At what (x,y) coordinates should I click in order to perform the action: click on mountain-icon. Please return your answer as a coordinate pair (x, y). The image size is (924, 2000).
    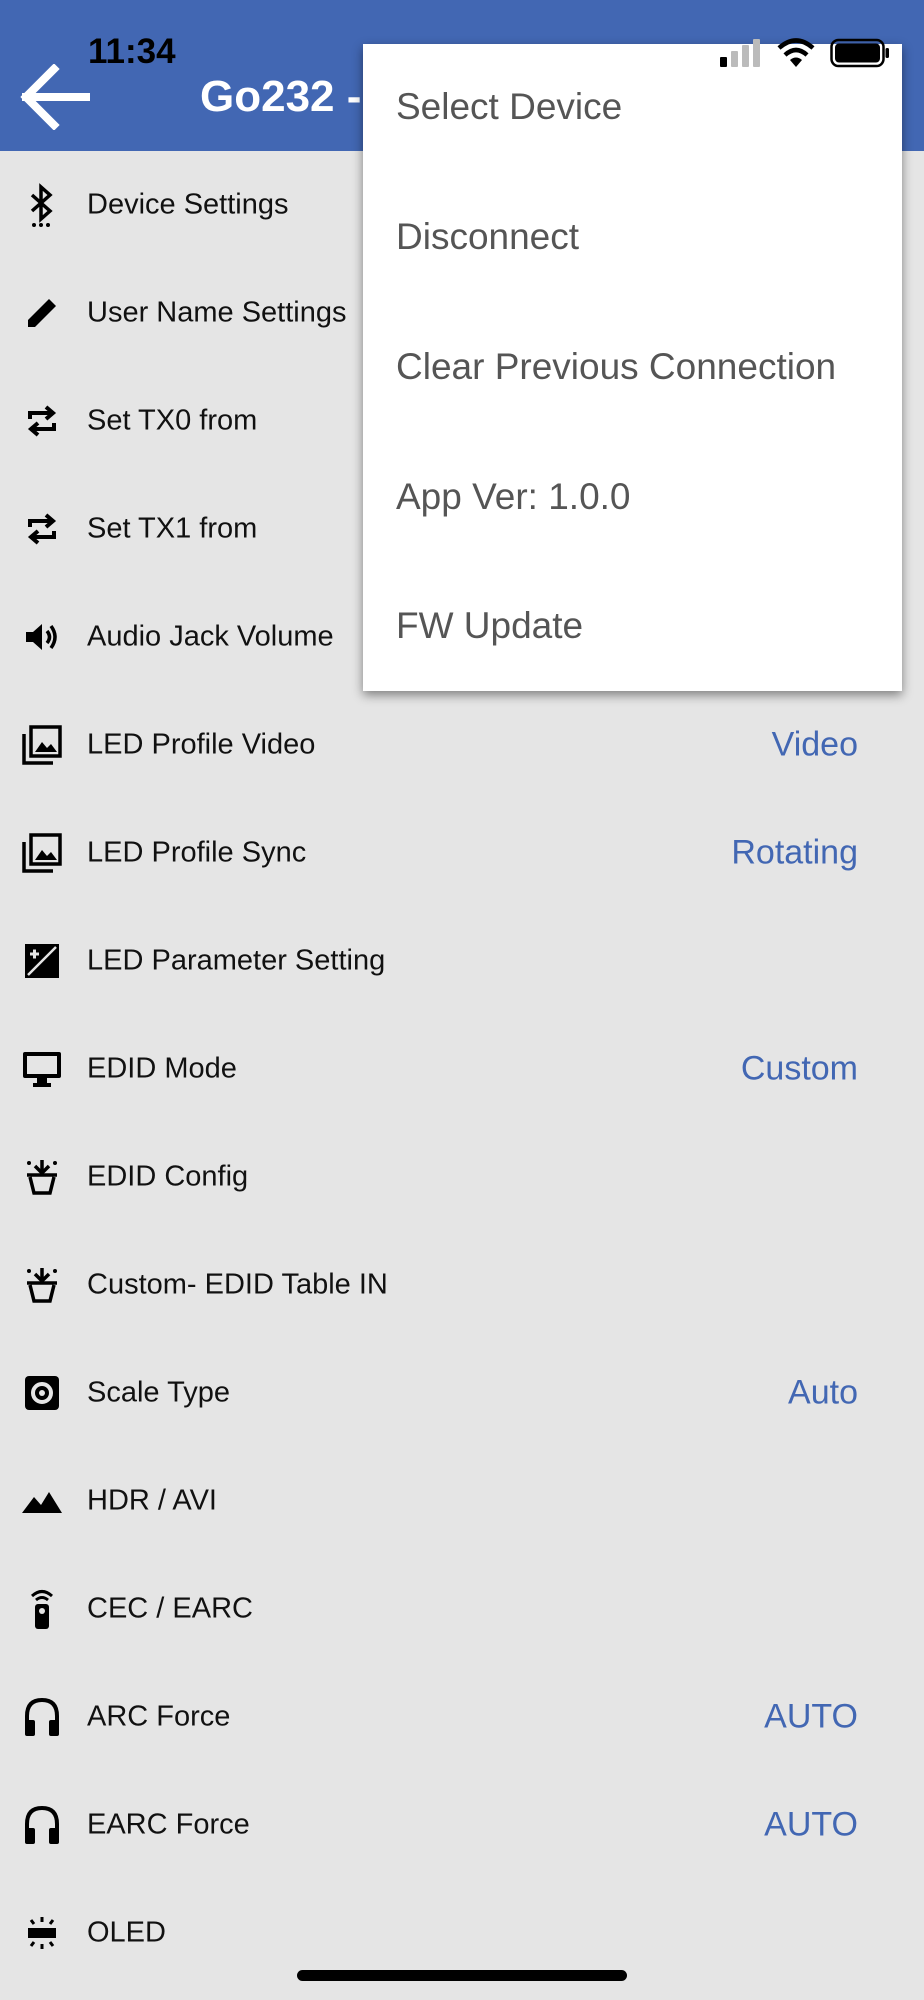
    Looking at the image, I should click on (42, 1501).